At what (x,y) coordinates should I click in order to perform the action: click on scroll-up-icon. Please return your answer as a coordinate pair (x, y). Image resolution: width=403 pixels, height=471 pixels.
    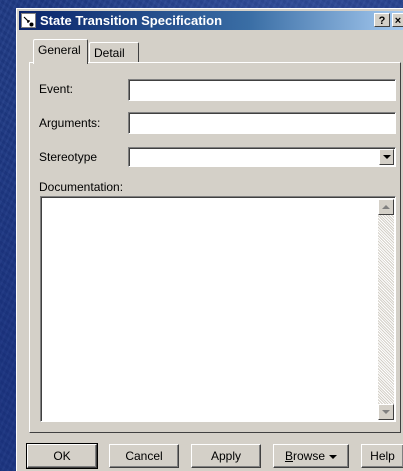
    Looking at the image, I should click on (386, 207).